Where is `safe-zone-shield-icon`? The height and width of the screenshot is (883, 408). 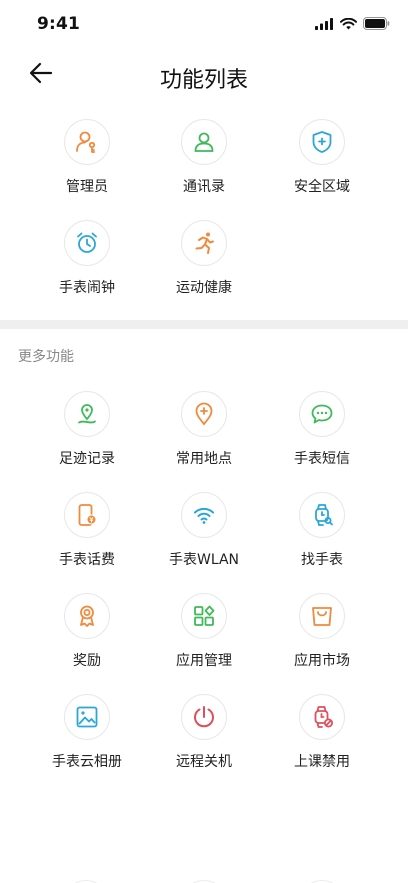 safe-zone-shield-icon is located at coordinates (322, 142).